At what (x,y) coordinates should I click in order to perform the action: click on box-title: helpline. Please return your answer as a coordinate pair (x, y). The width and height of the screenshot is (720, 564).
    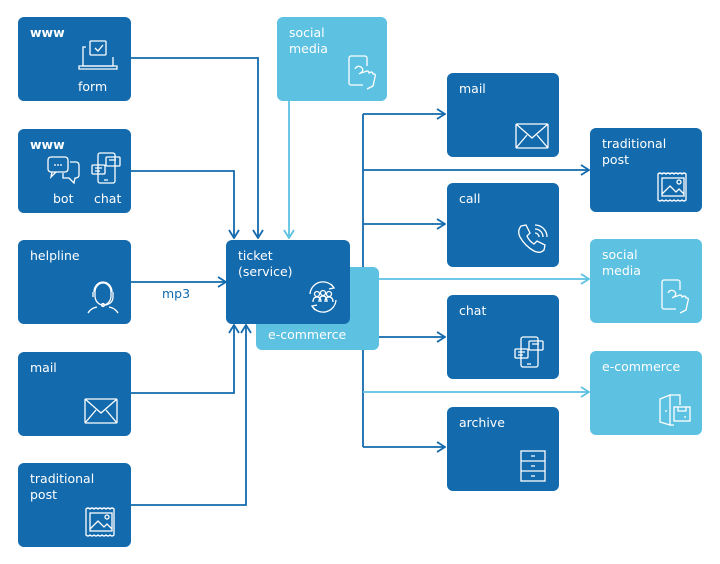
    Looking at the image, I should click on (55, 255).